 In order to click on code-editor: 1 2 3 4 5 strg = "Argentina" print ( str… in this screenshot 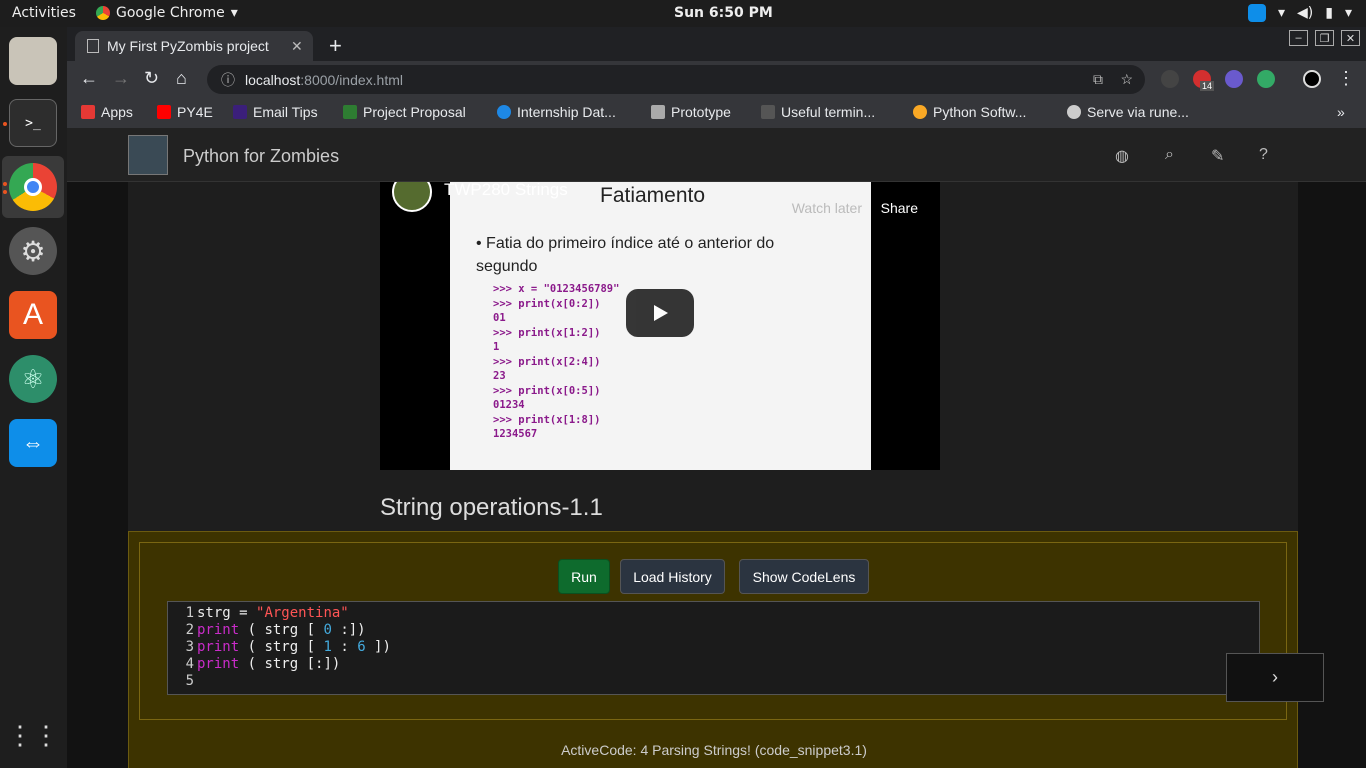, I will do `click(713, 648)`.